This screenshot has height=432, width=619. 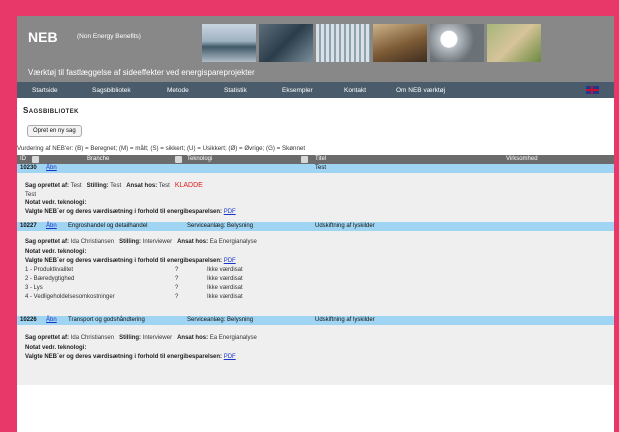 What do you see at coordinates (108, 226) in the screenshot?
I see `case-branche: Engroshandel og detailhandel` at bounding box center [108, 226].